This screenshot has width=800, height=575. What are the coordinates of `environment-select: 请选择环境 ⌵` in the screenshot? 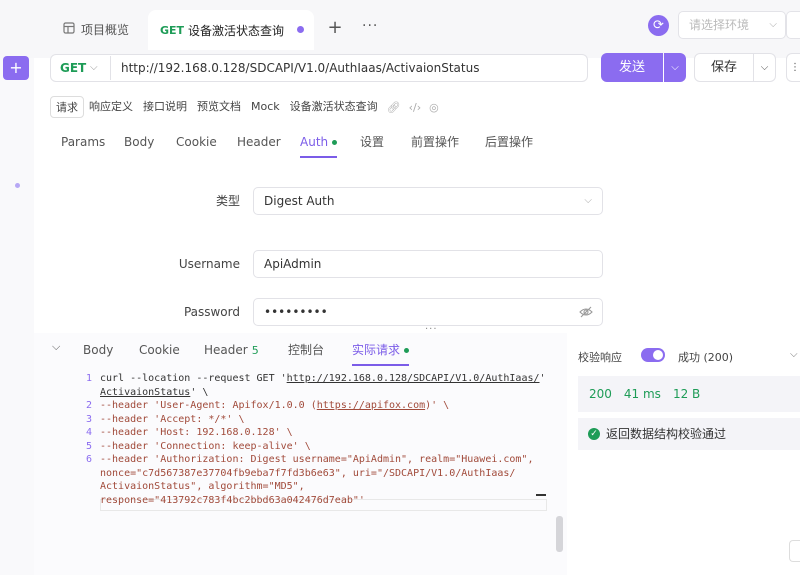 It's located at (732, 25).